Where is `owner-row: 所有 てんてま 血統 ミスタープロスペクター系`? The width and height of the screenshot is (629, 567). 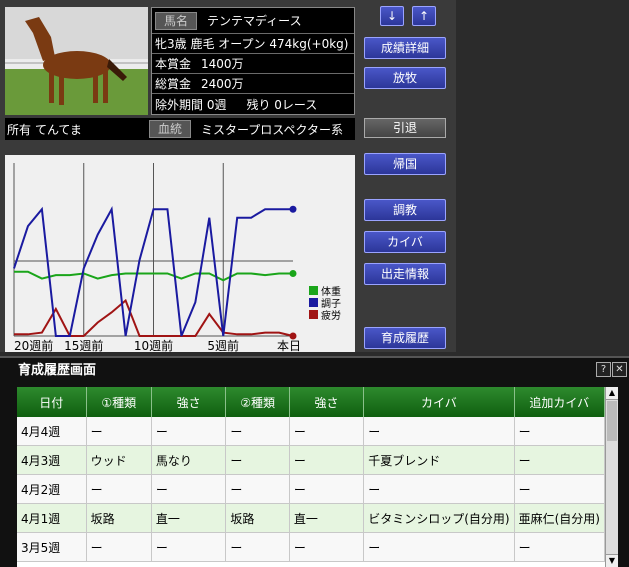 owner-row: 所有 てんてま 血統 ミスタープロスペクター系 is located at coordinates (180, 129).